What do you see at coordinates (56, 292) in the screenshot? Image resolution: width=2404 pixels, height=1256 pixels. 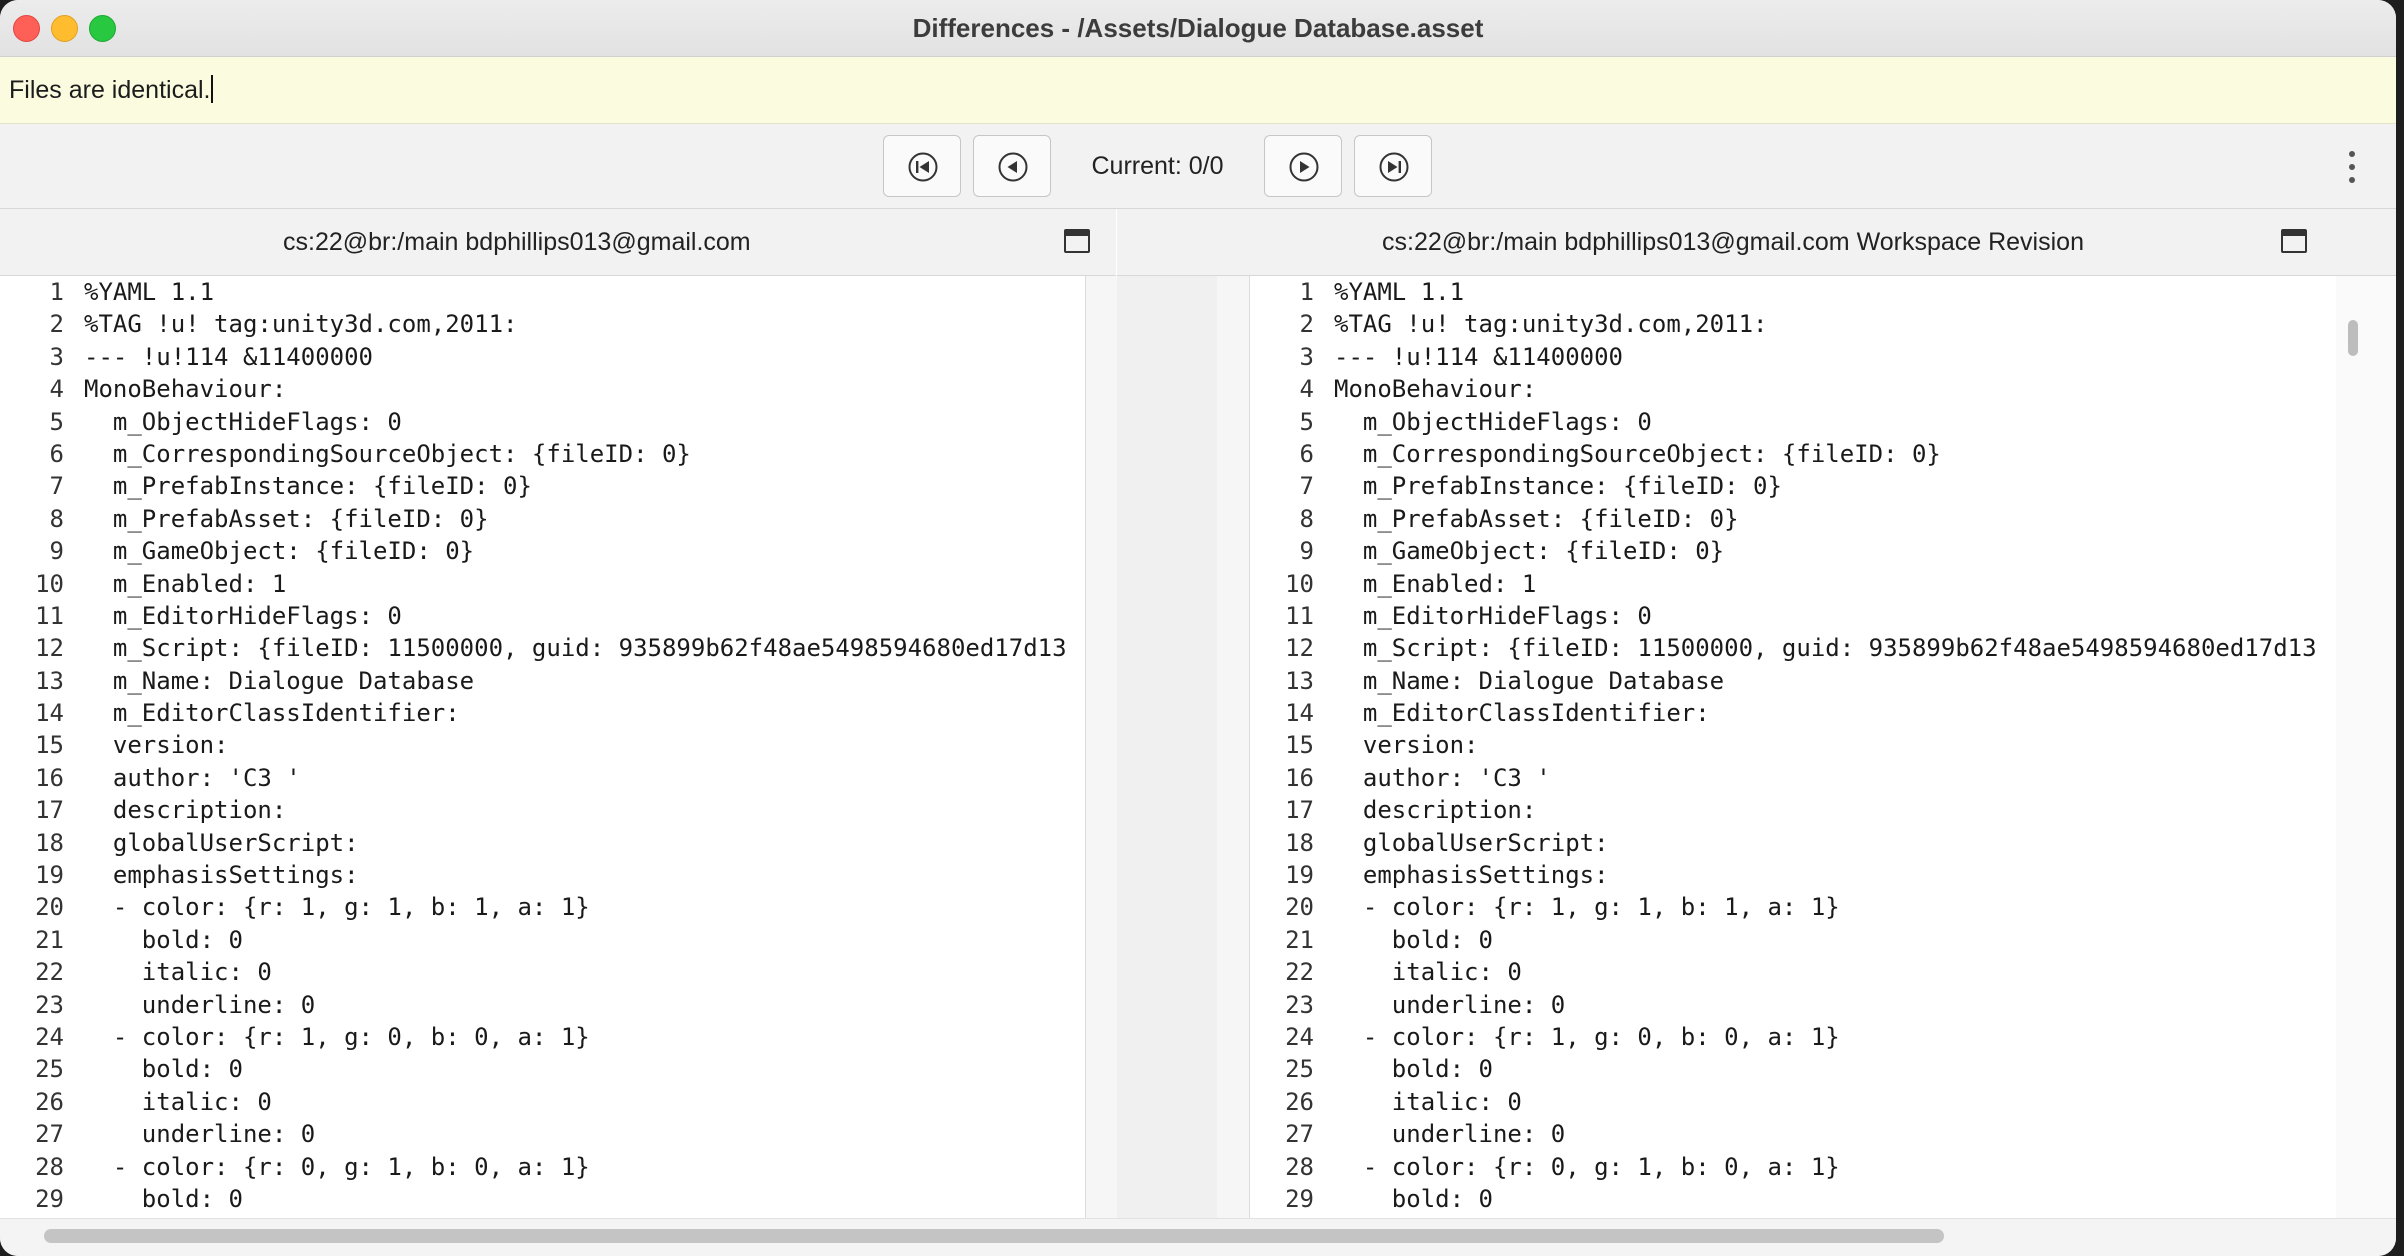 I see `line-number: 1` at bounding box center [56, 292].